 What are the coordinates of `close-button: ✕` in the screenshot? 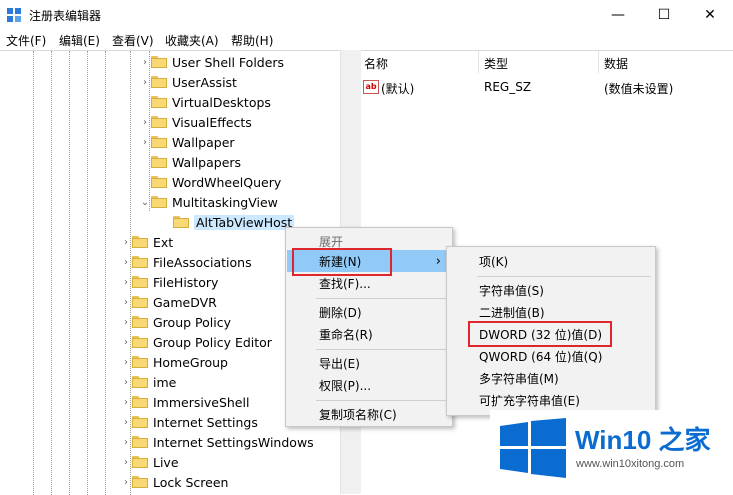 It's located at (710, 15).